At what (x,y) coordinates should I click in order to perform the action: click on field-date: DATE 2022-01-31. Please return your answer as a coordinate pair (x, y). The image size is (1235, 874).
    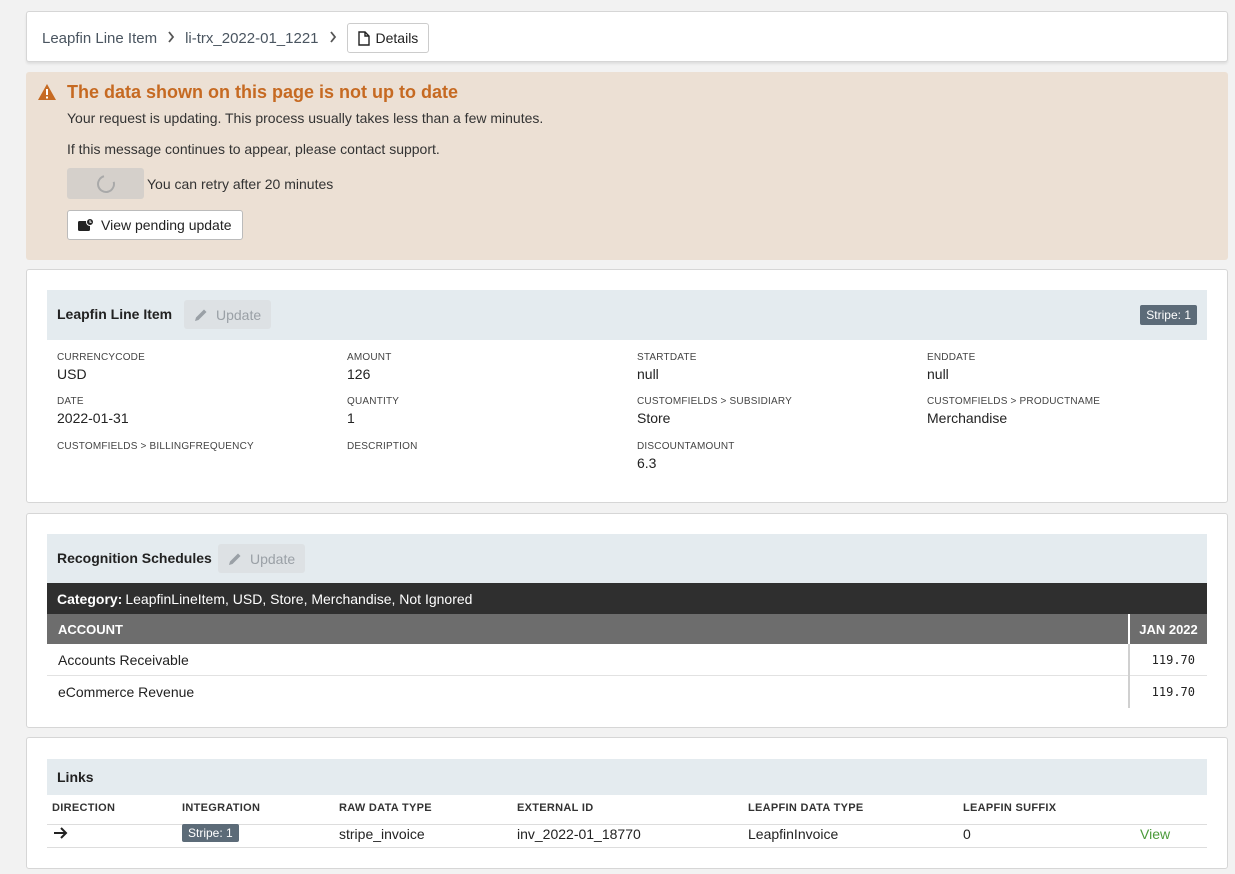
    Looking at the image, I should click on (93, 411).